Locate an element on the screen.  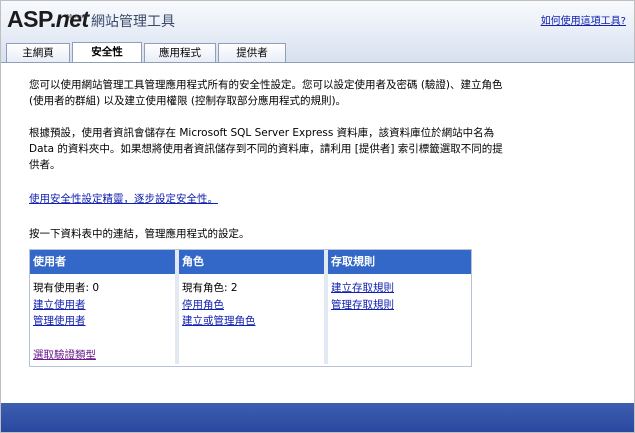
security-wizard-link: 使用安全性設定精靈，逐步設定安全性。 is located at coordinates (123, 199).